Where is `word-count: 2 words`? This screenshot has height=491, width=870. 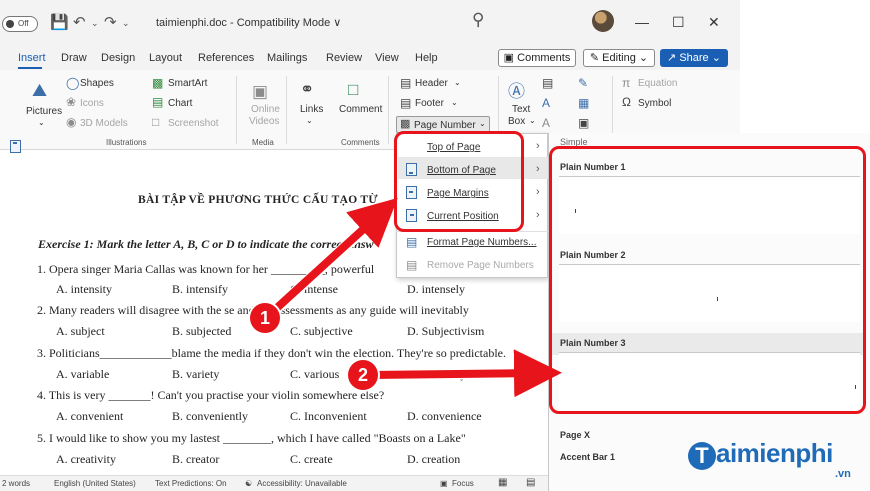
word-count: 2 words is located at coordinates (16, 483).